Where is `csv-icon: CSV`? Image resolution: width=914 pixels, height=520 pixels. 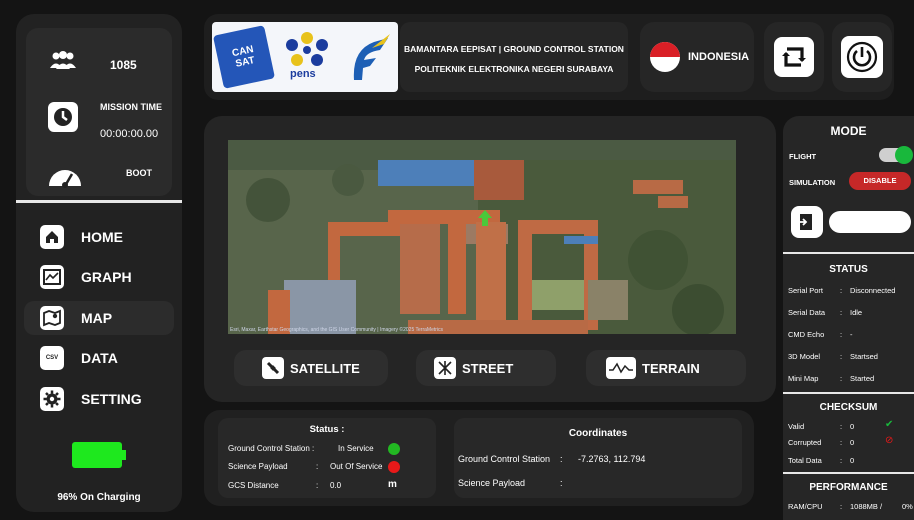 csv-icon: CSV is located at coordinates (52, 358).